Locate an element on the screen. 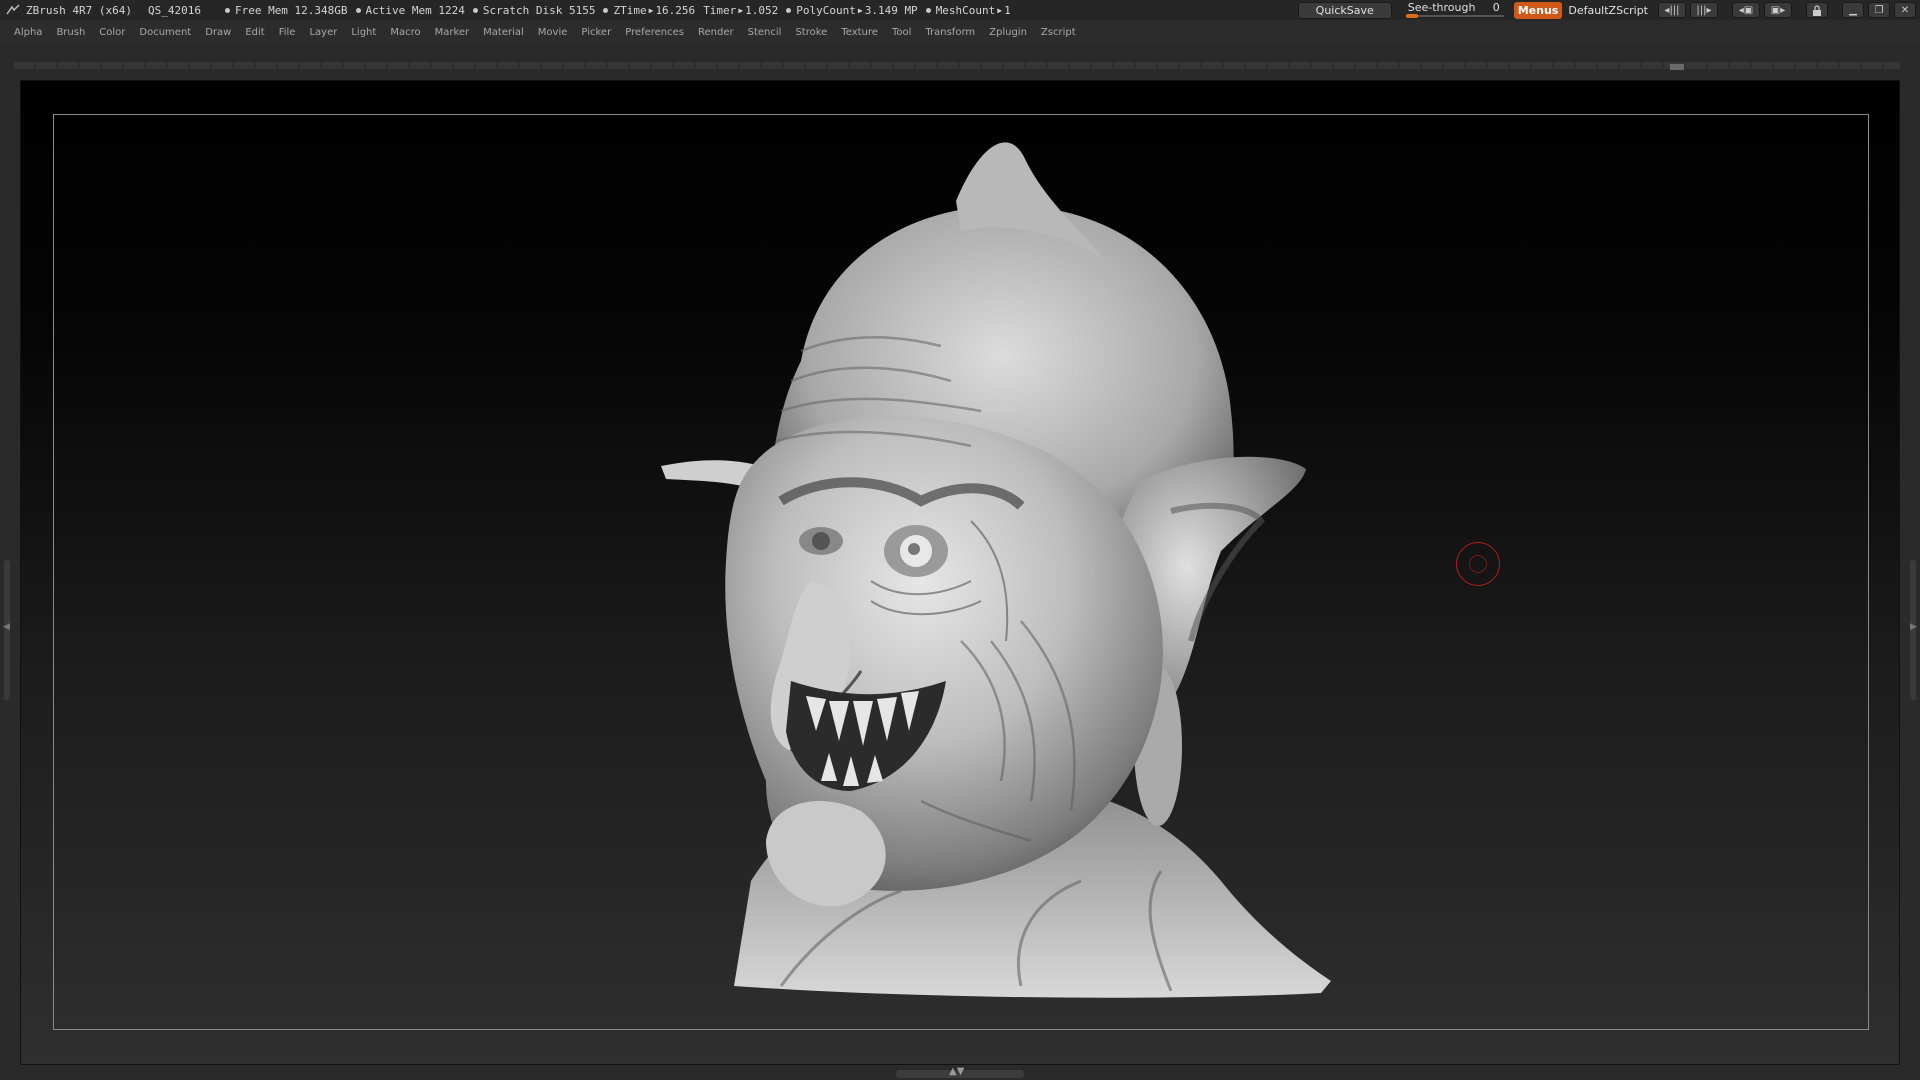 The width and height of the screenshot is (1920, 1080). menu-edit: Edit is located at coordinates (254, 32).